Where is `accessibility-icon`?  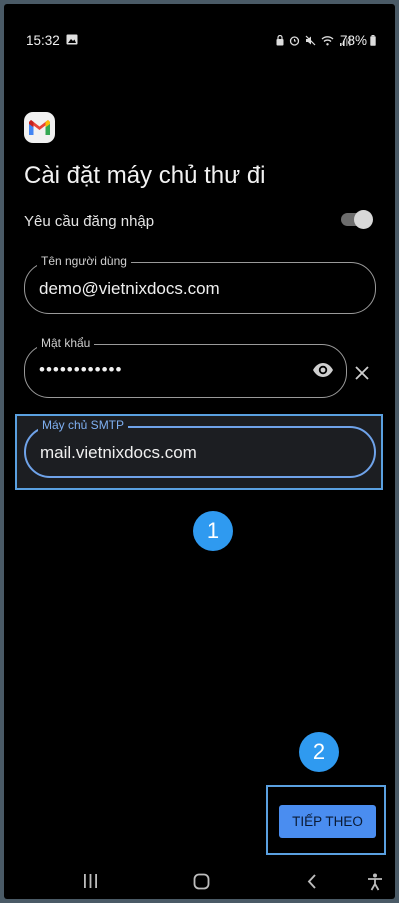
accessibility-icon is located at coordinates (375, 882).